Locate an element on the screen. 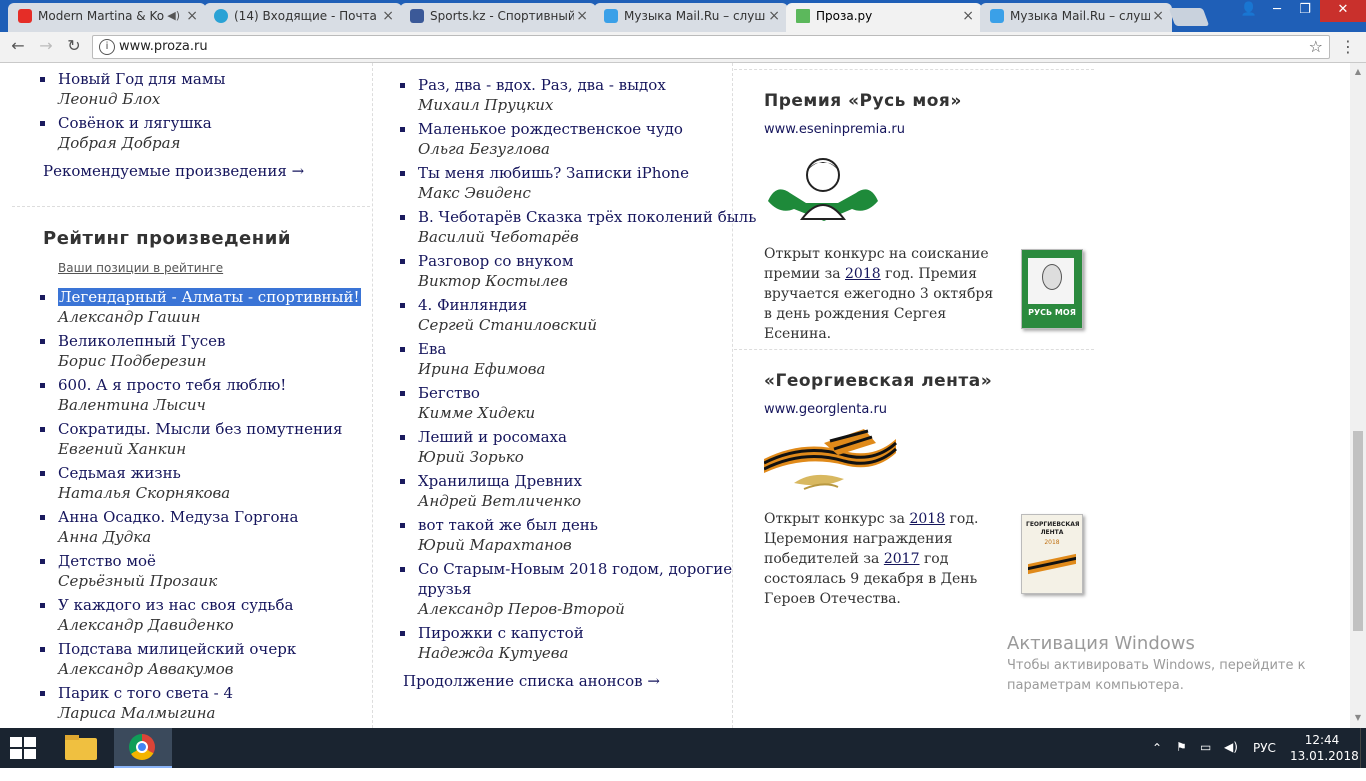  tab-music-2: Музыка Mail.Ru – слуша × is located at coordinates (1076, 17).